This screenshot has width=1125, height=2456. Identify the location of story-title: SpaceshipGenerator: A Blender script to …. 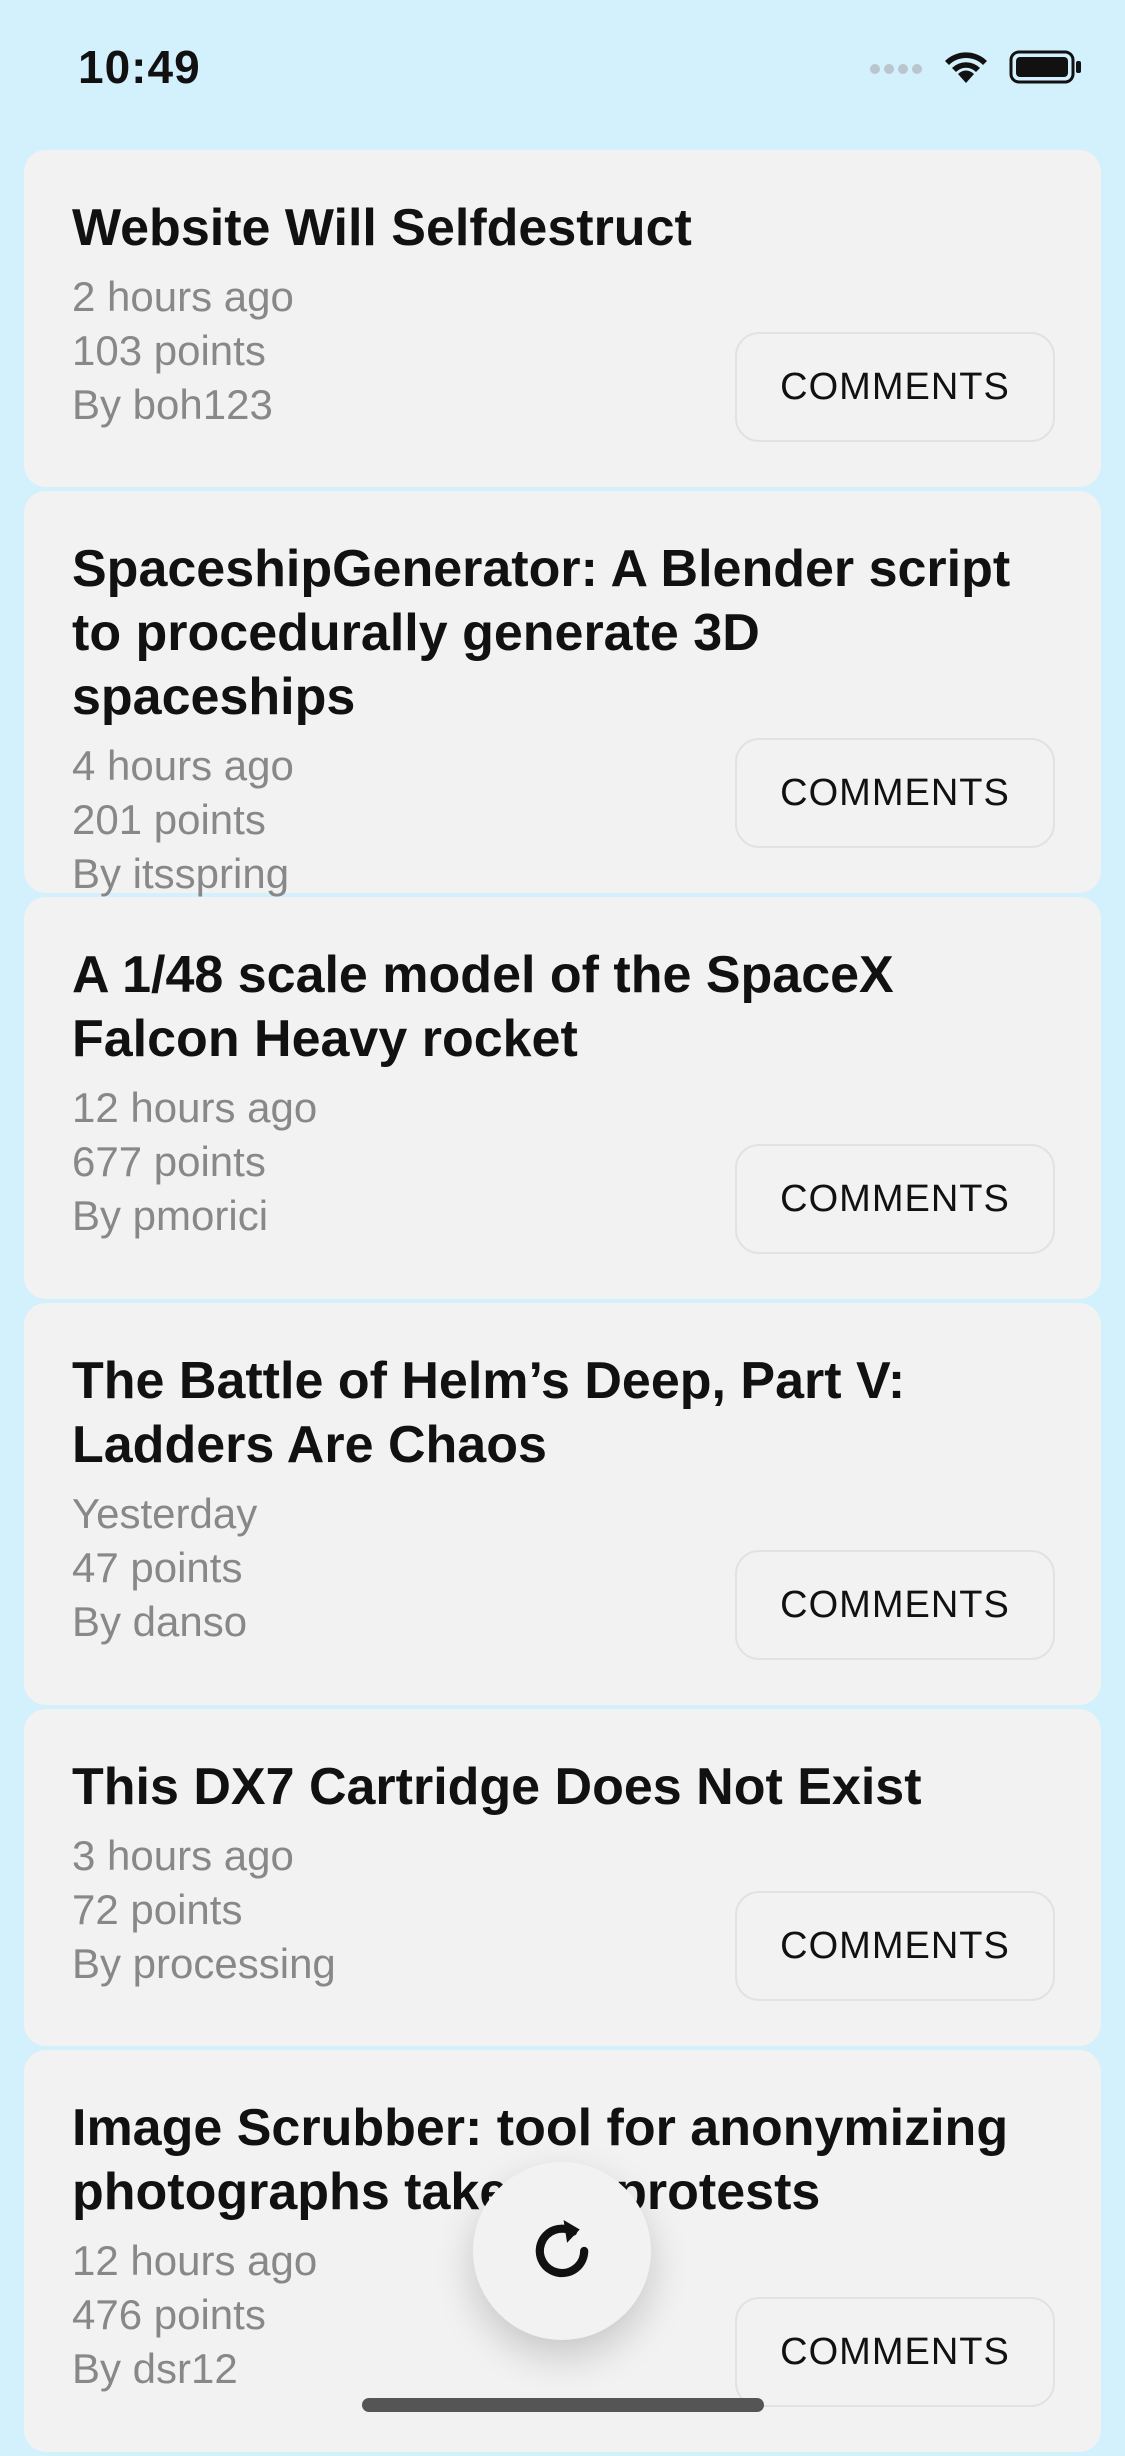
(563, 633).